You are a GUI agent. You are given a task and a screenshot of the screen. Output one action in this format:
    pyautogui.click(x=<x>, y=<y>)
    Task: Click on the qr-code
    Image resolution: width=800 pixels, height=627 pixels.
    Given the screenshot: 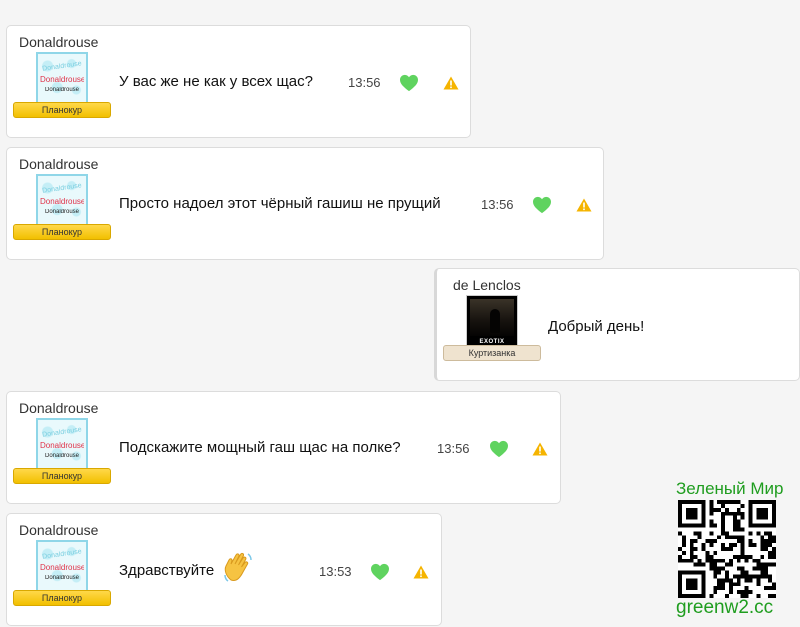 What is the action you would take?
    pyautogui.click(x=727, y=549)
    